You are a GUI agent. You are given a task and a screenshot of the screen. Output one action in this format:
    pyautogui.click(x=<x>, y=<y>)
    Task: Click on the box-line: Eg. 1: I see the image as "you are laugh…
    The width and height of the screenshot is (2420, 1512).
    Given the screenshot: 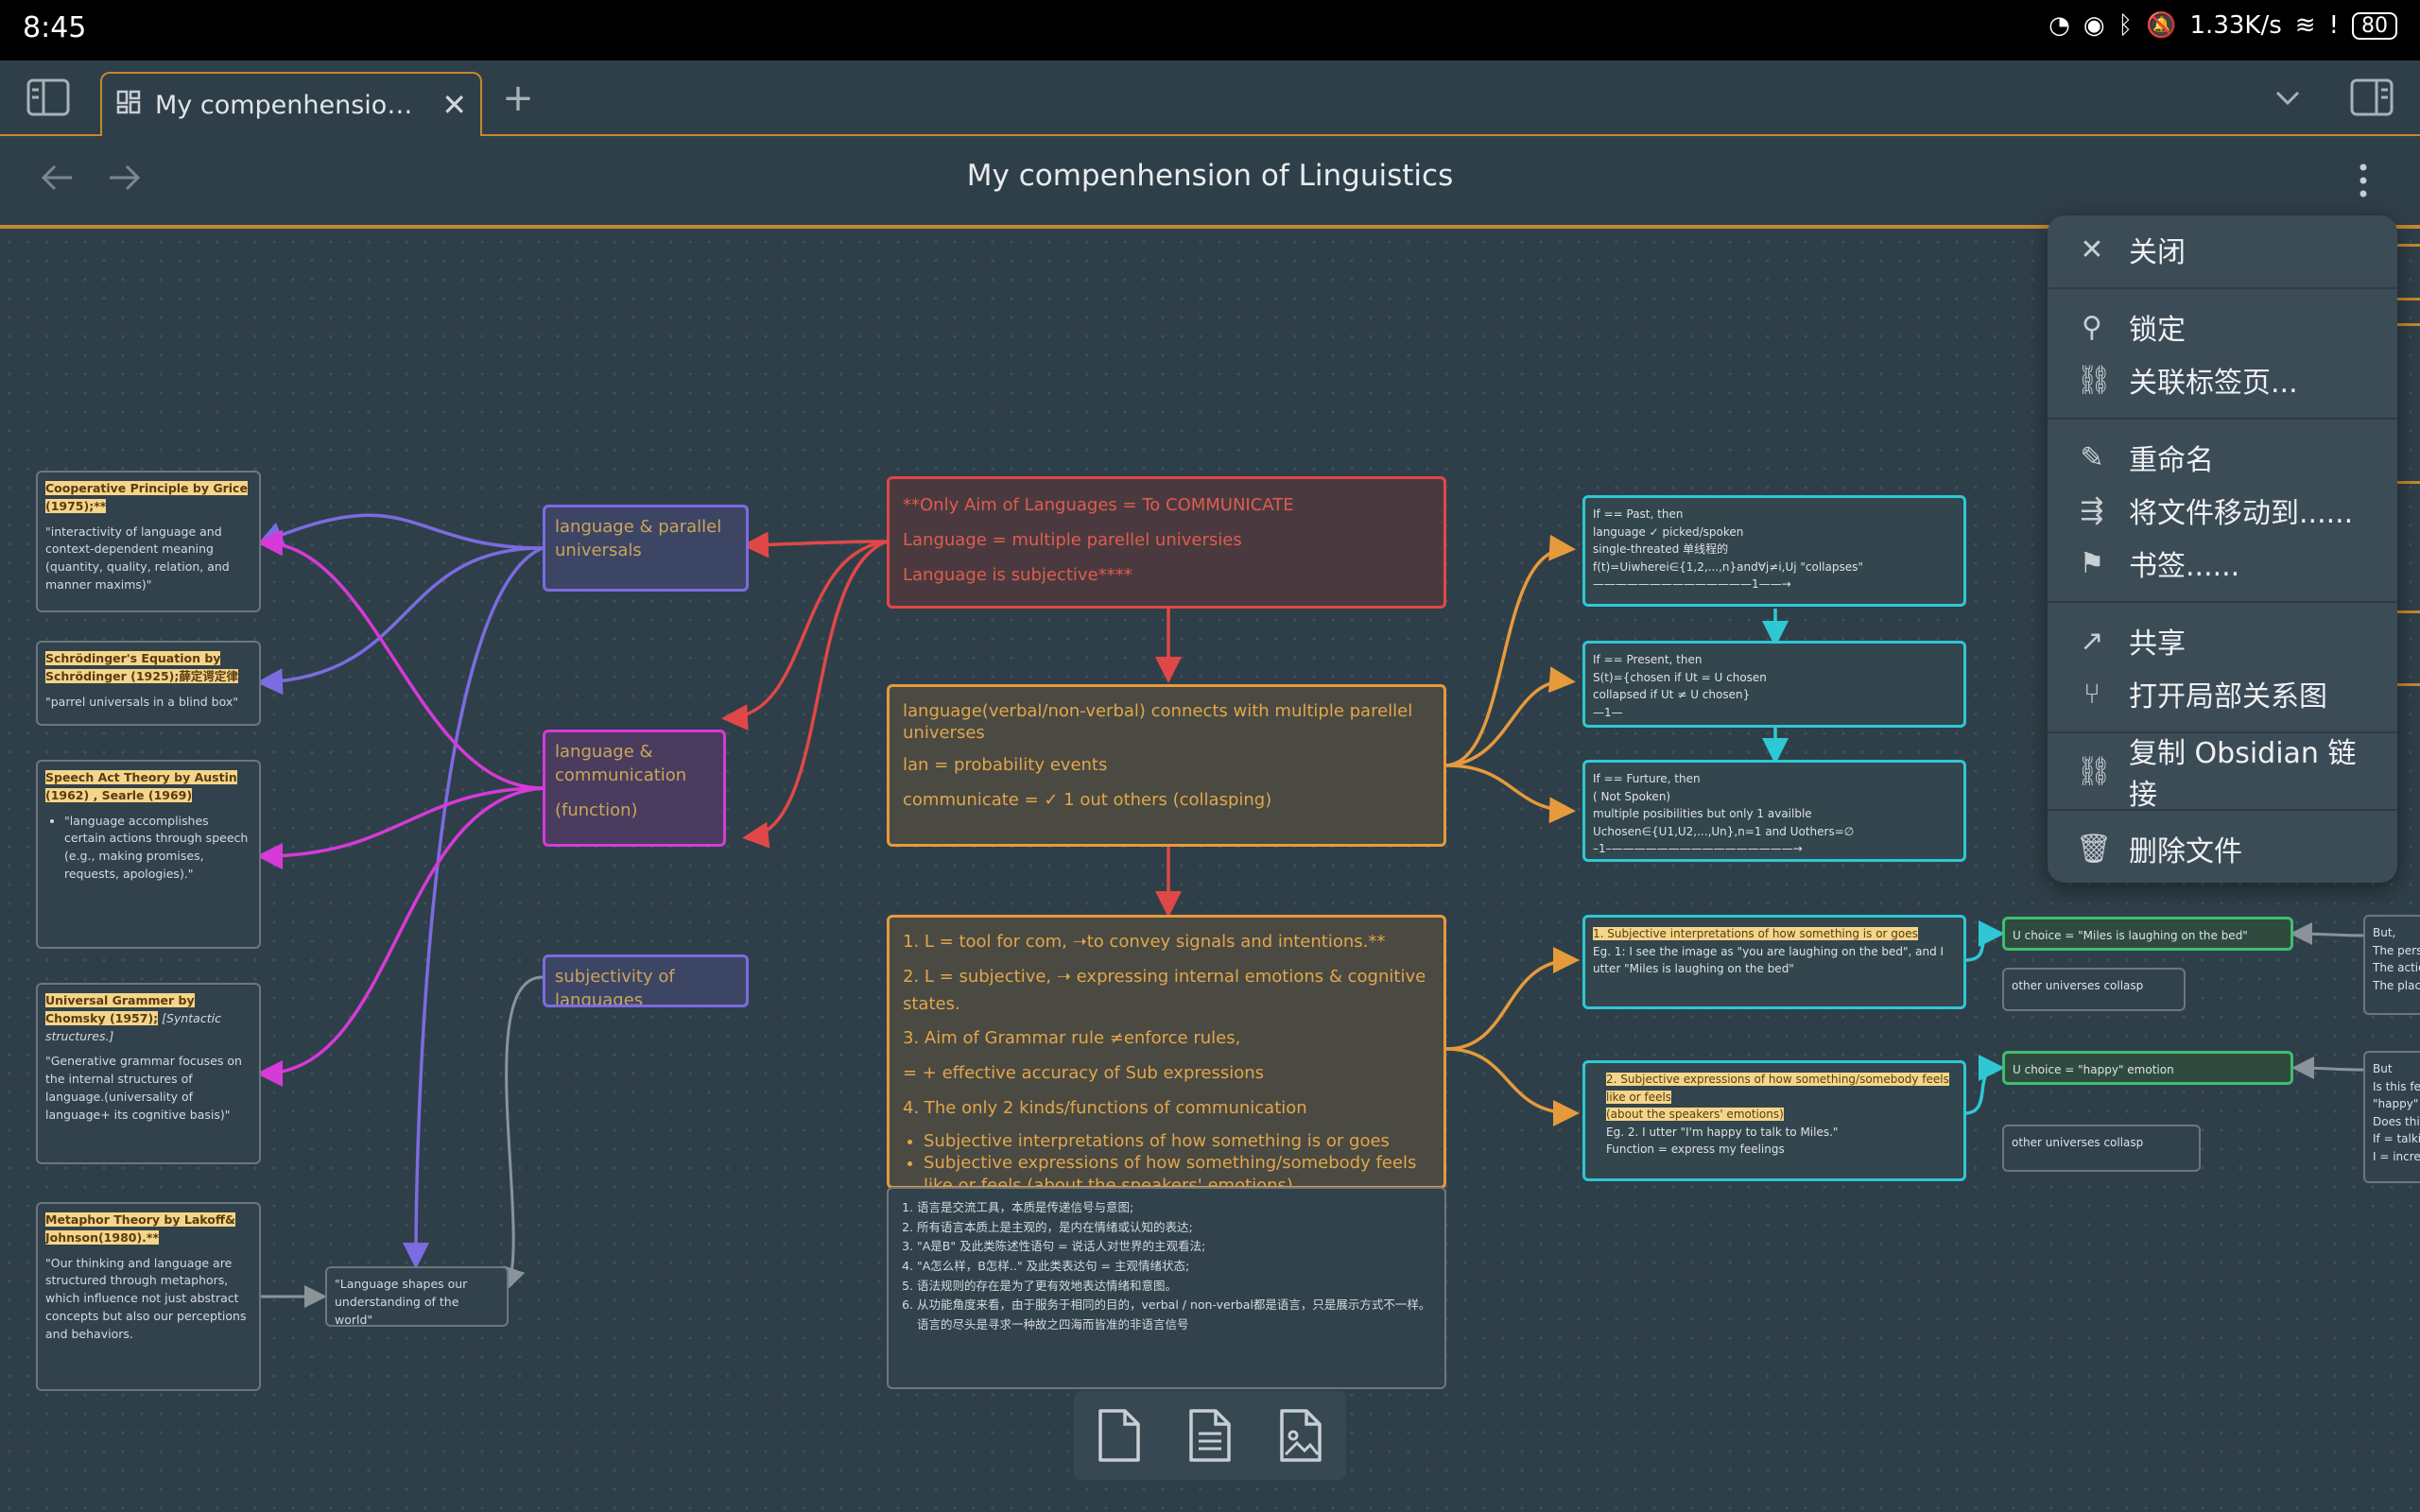 What is the action you would take?
    pyautogui.click(x=1769, y=960)
    